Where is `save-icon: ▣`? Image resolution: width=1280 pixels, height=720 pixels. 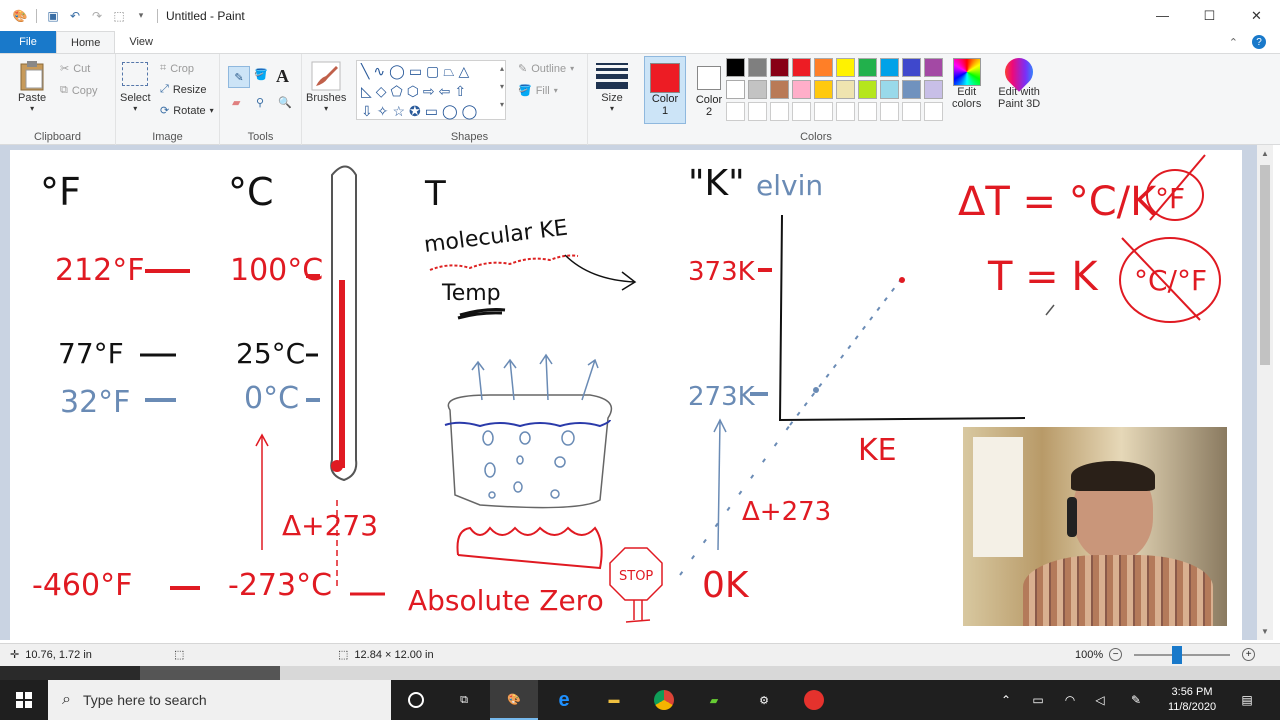
save-icon: ▣ is located at coordinates (53, 16).